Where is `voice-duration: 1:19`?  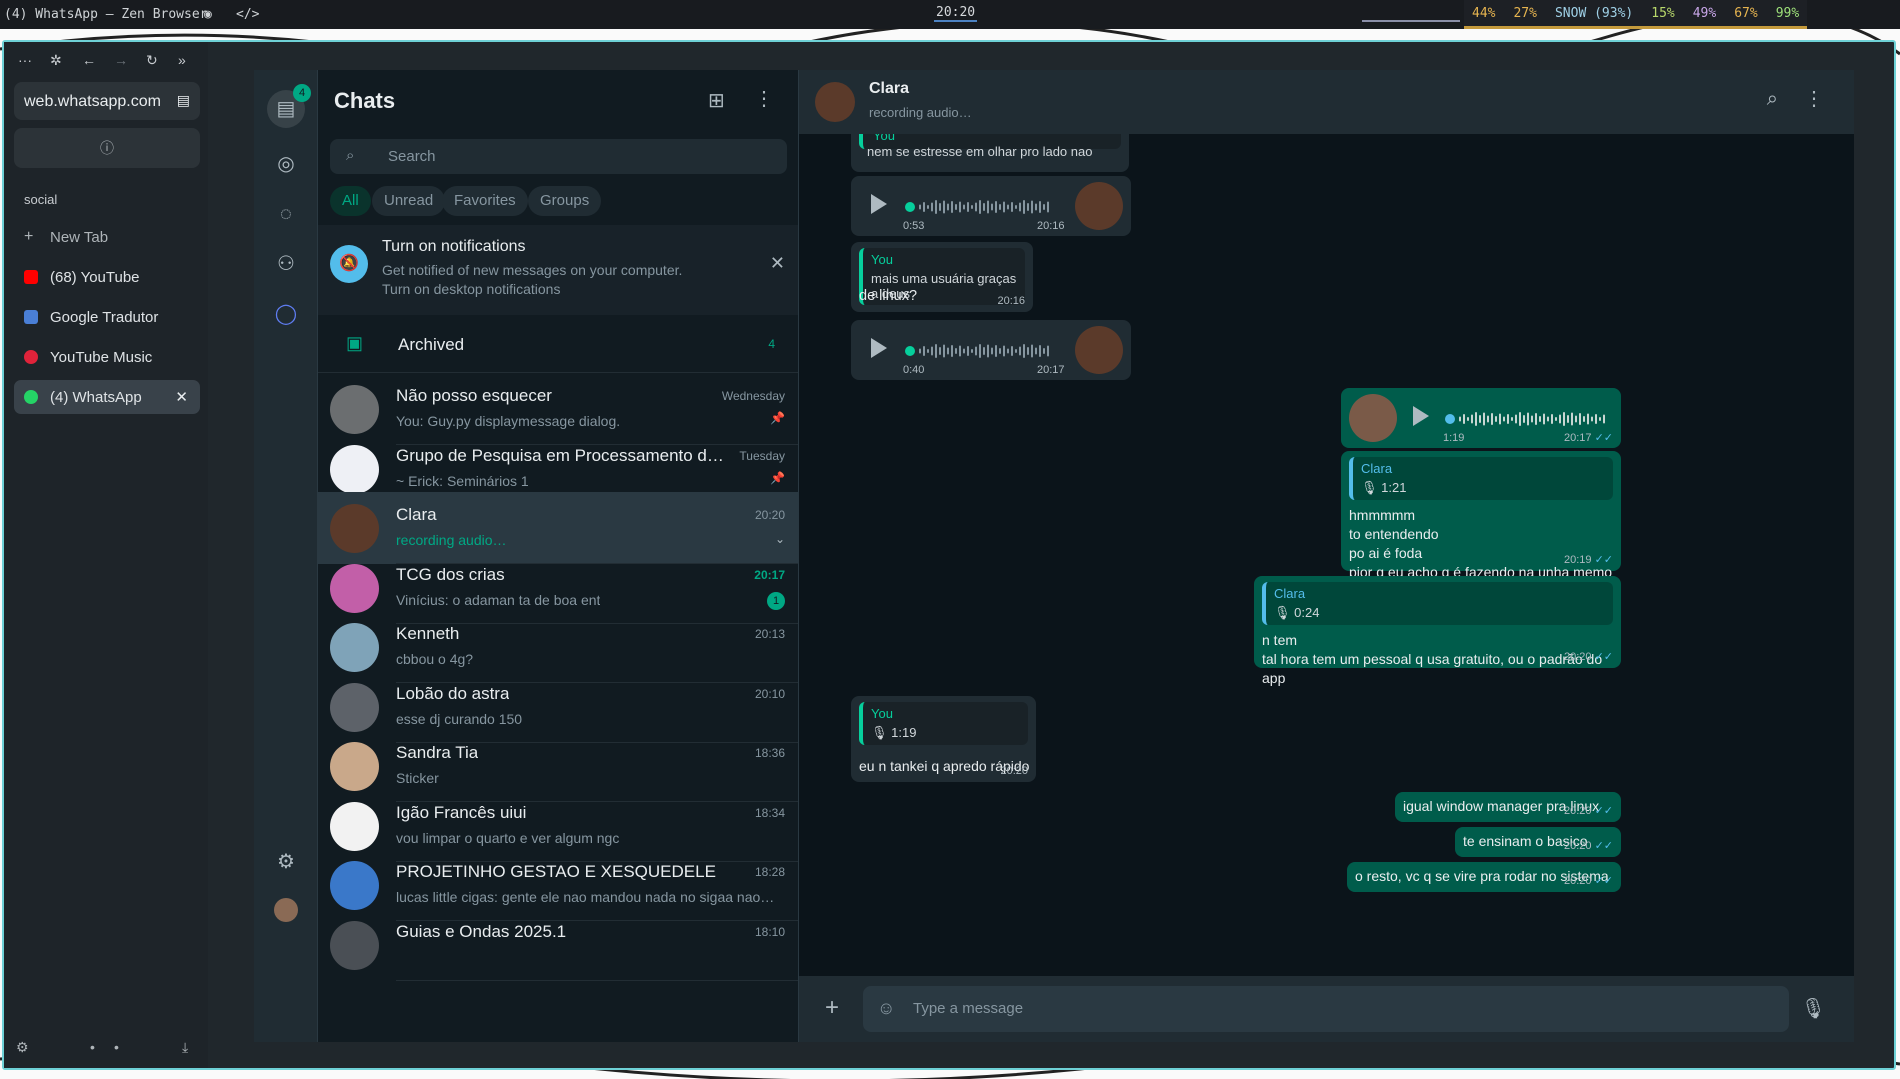
voice-duration: 1:19 is located at coordinates (1454, 438).